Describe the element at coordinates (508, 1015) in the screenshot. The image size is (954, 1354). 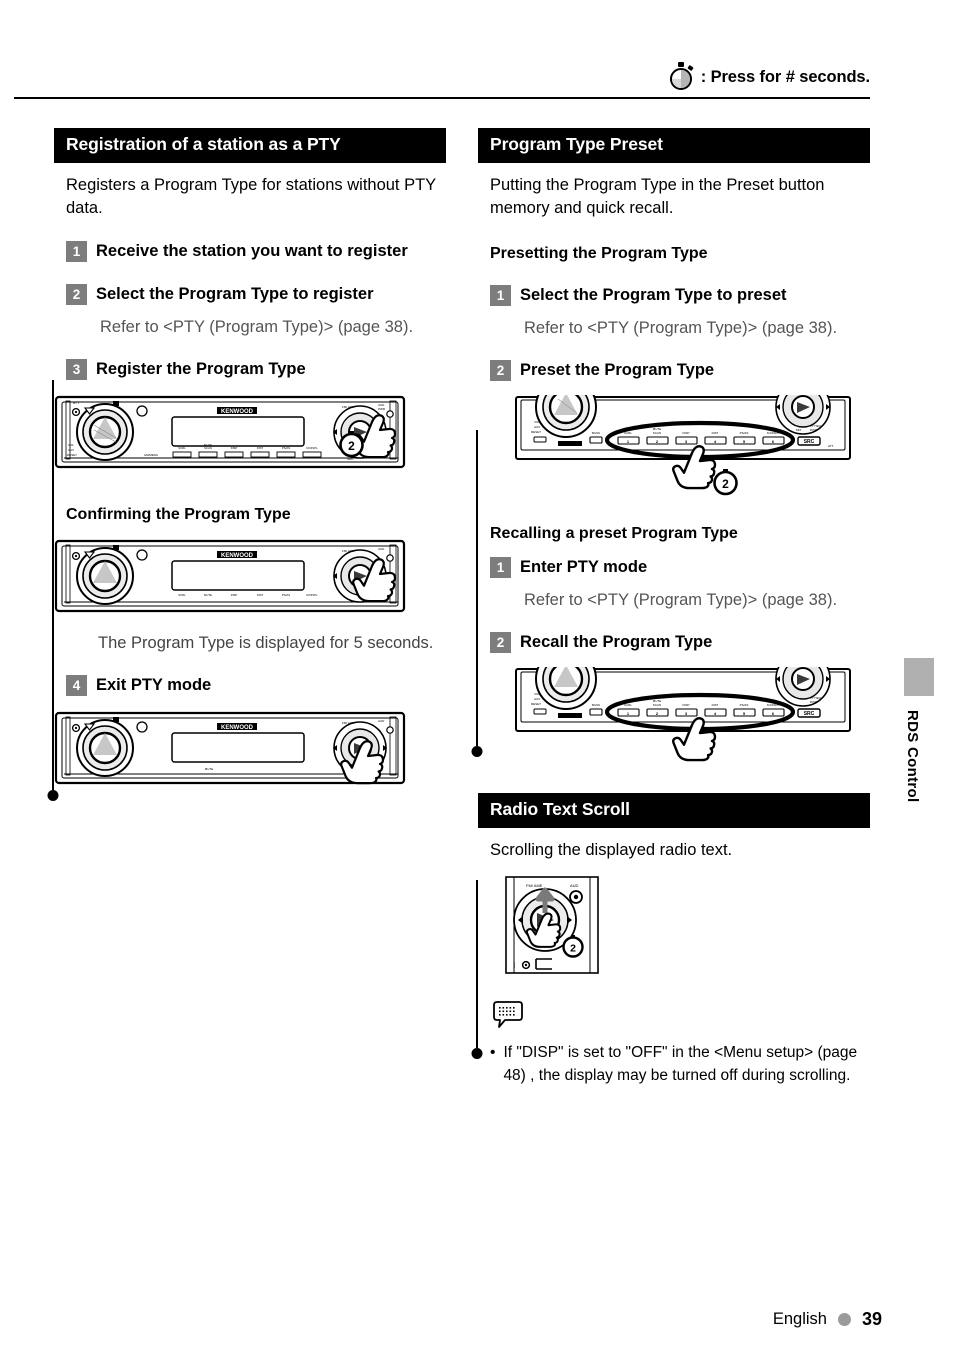
I see `note-bubble-icon` at that location.